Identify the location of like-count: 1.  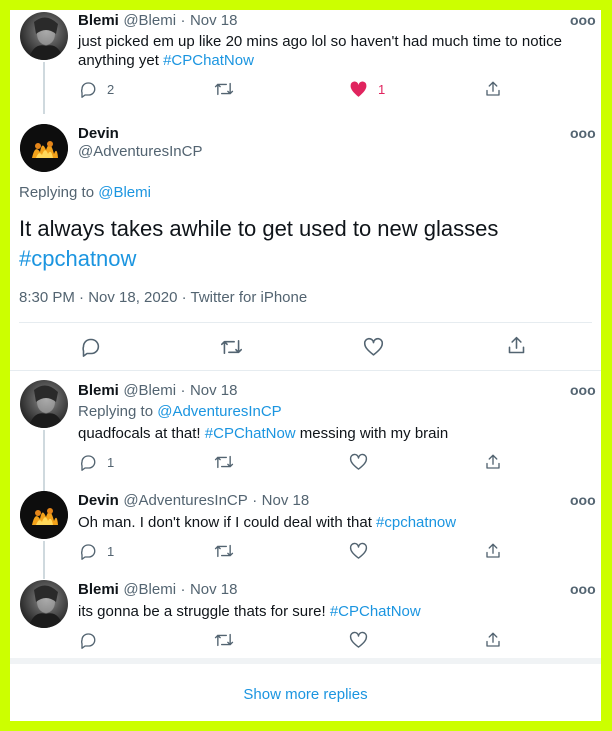
(382, 89).